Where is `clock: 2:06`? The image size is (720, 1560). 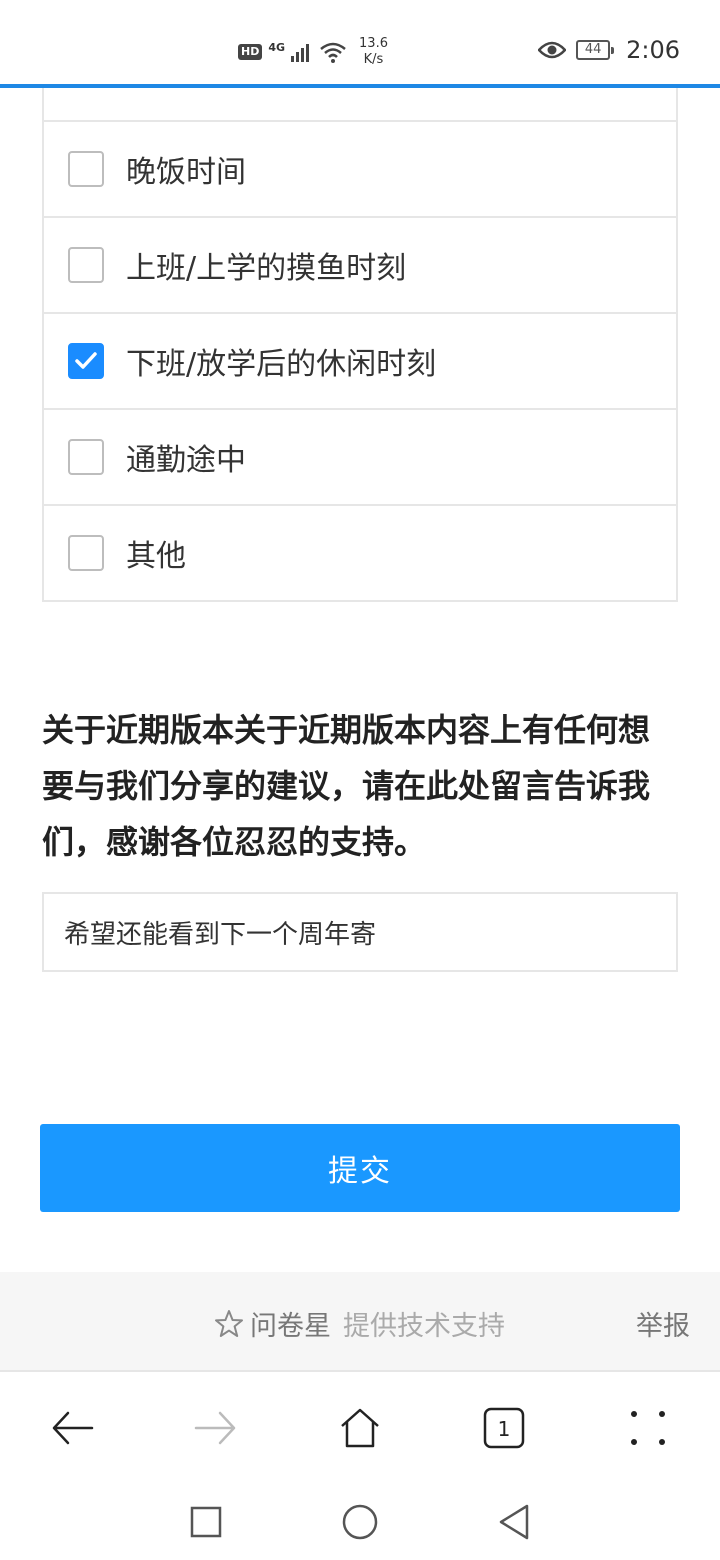 clock: 2:06 is located at coordinates (653, 50).